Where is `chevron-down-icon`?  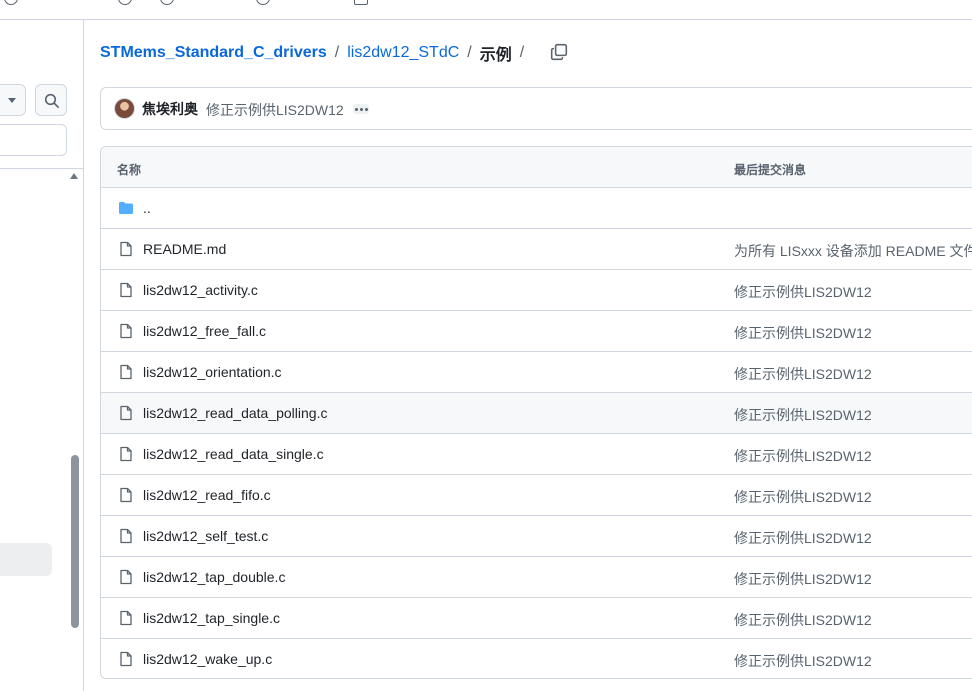
chevron-down-icon is located at coordinates (12, 100).